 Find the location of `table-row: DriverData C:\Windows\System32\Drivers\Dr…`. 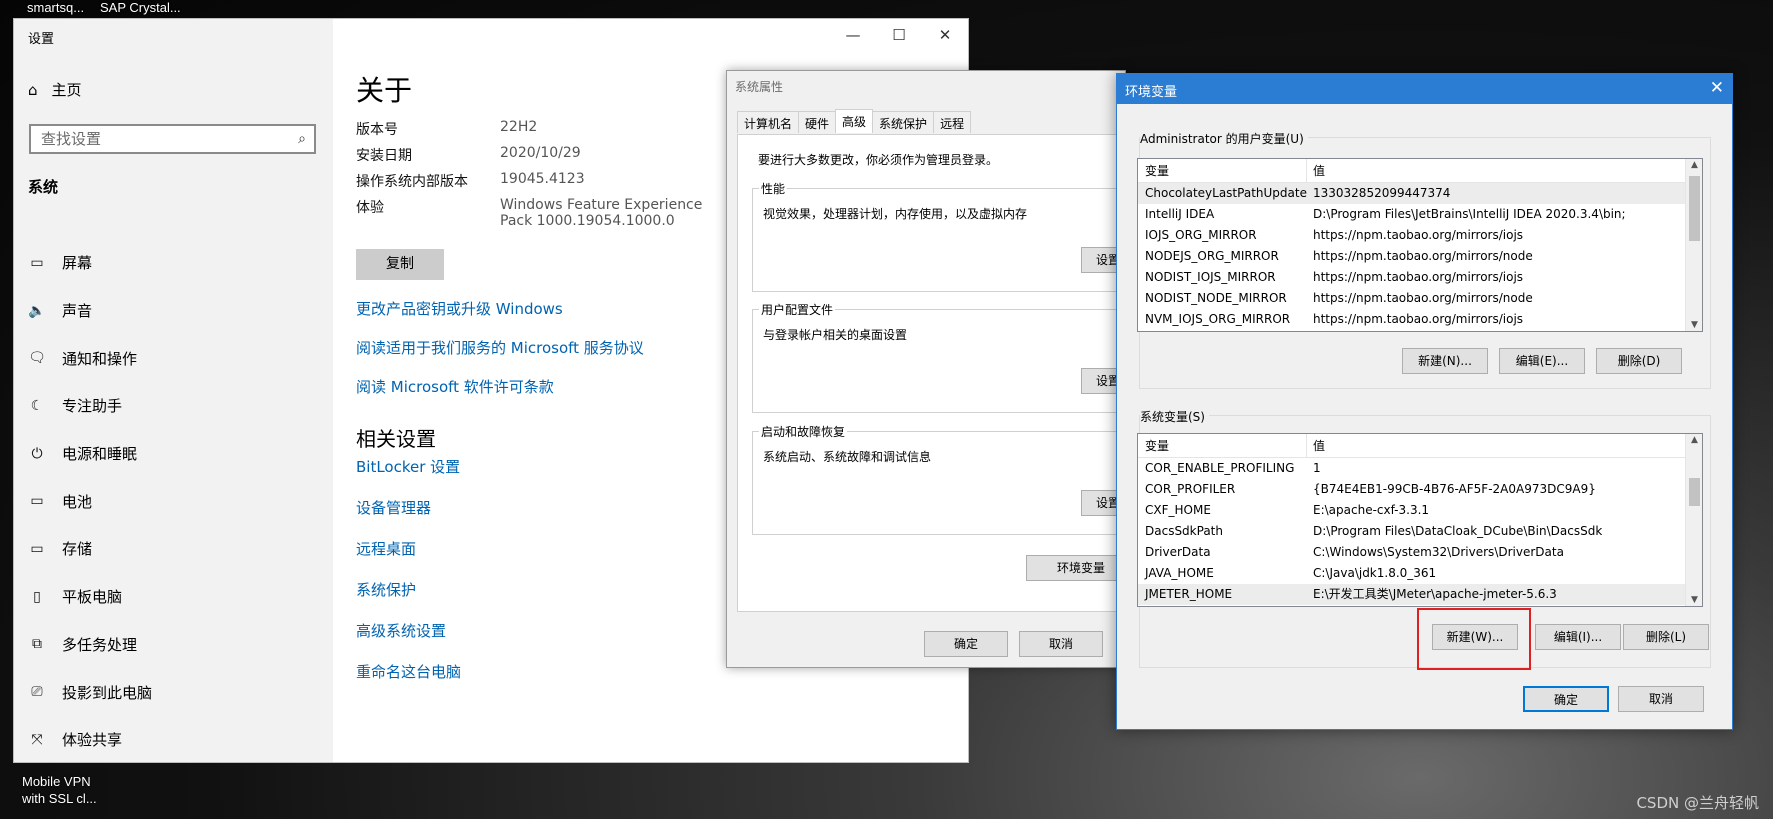

table-row: DriverData C:\Windows\System32\Drivers\Dr… is located at coordinates (1420, 552).